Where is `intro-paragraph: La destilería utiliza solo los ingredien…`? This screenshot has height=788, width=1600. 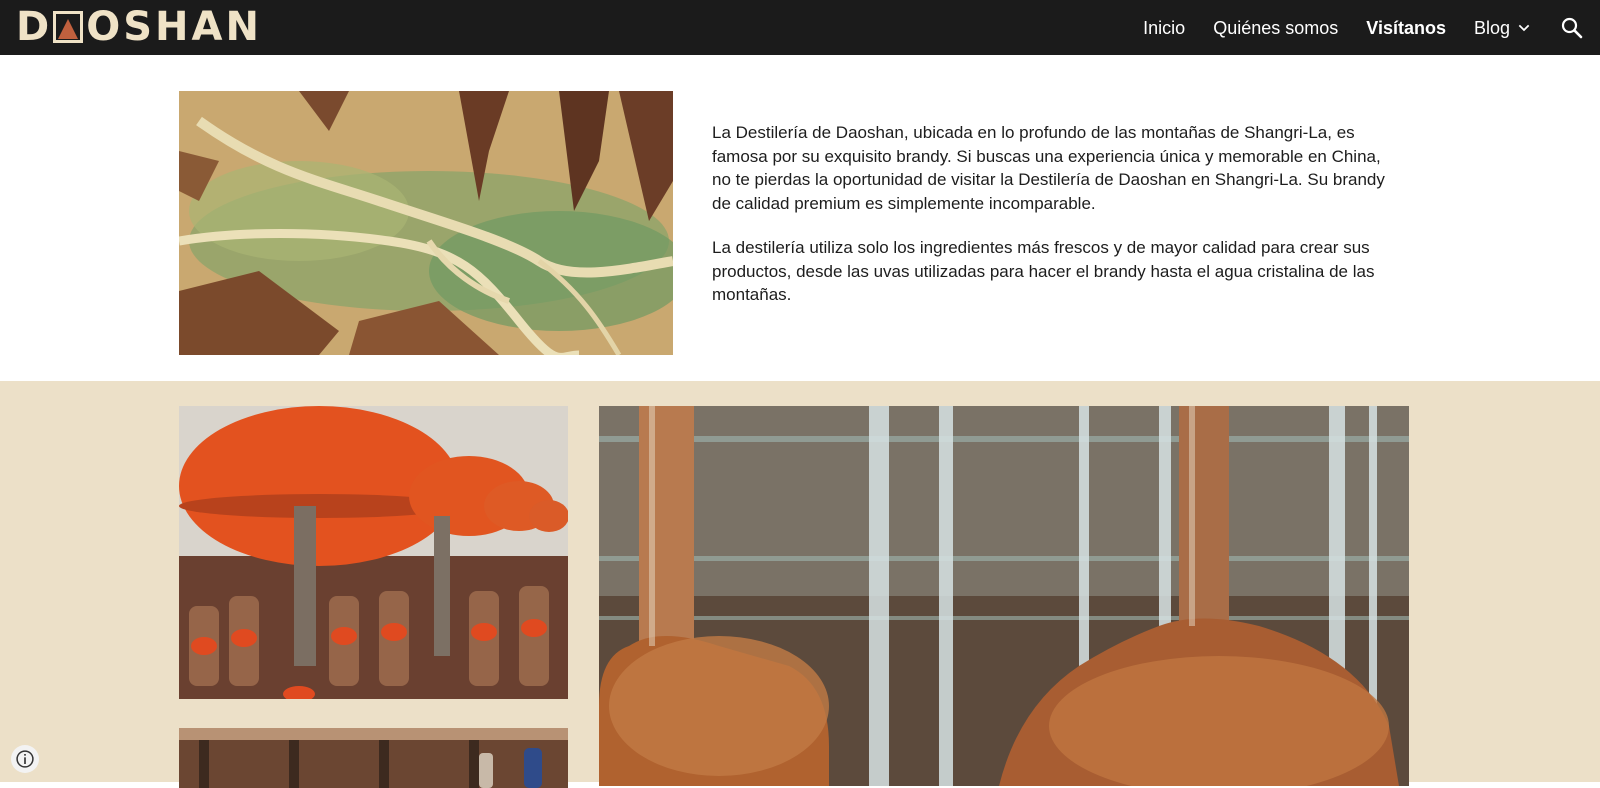
intro-paragraph: La destilería utiliza solo los ingredien… is located at coordinates (1043, 271).